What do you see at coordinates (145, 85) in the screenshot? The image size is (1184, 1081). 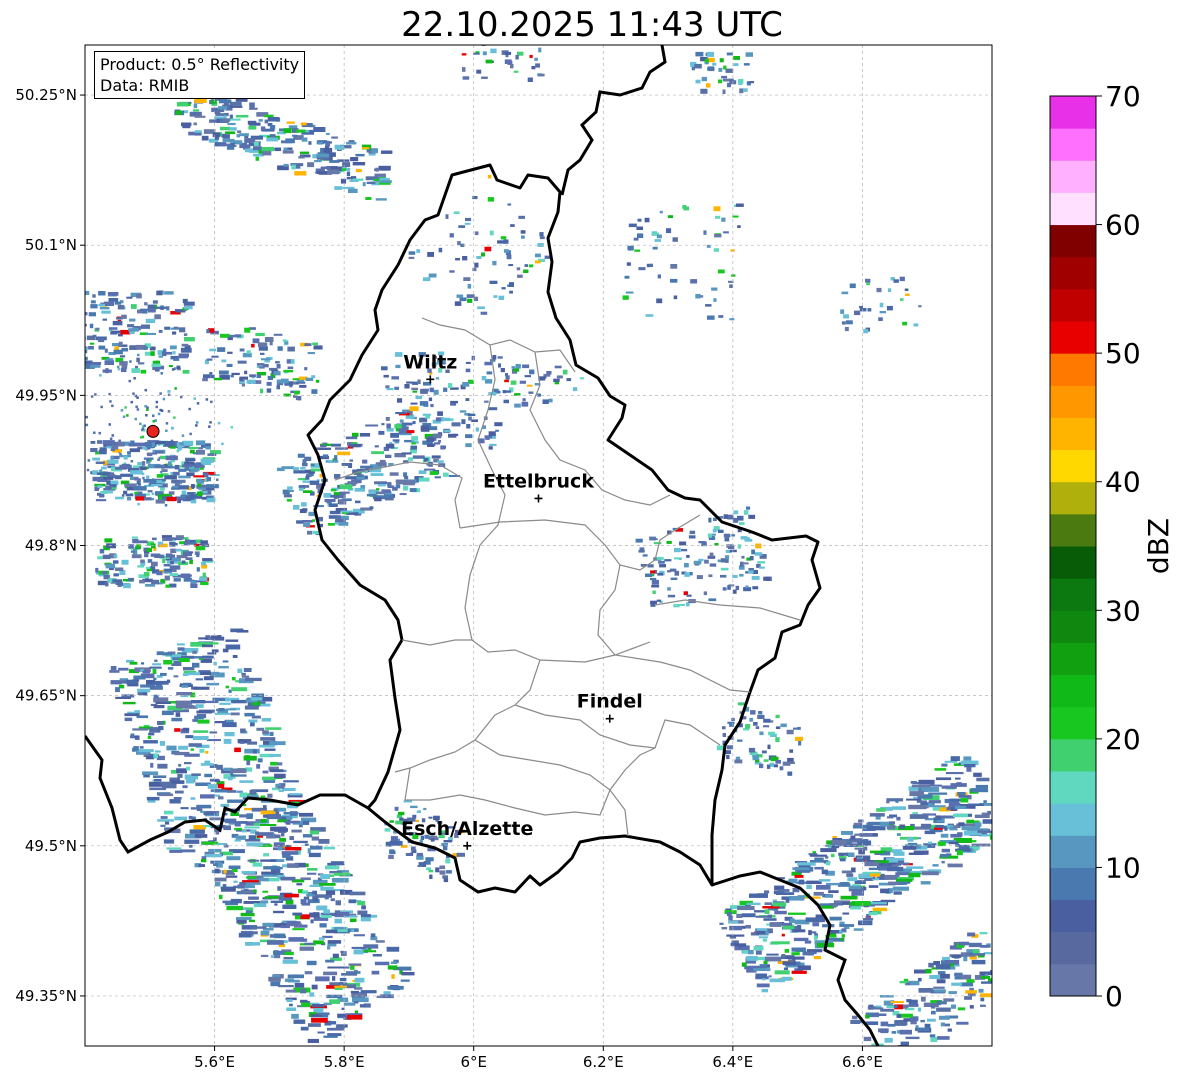 I see `data-source-label: Data: RMIB` at bounding box center [145, 85].